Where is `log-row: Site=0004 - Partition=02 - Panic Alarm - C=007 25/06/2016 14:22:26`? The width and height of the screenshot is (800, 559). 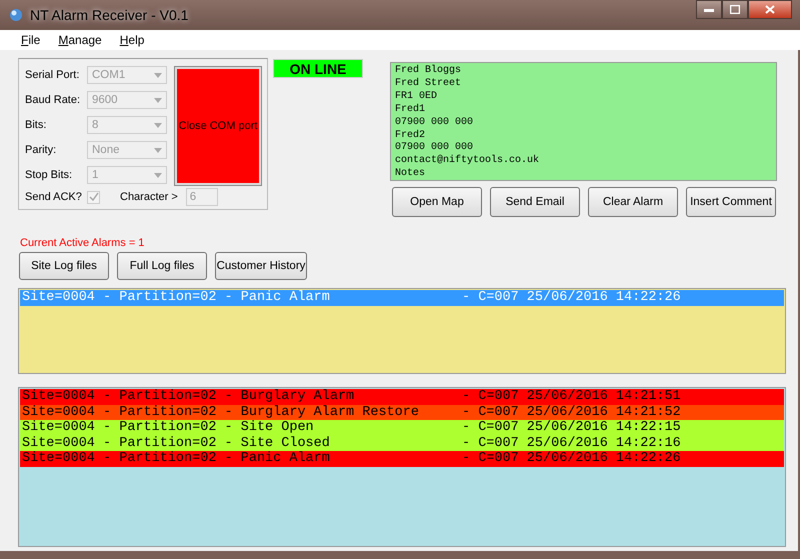 log-row: Site=0004 - Partition=02 - Panic Alarm - C=007 25/06/2016 14:22:26 is located at coordinates (402, 459).